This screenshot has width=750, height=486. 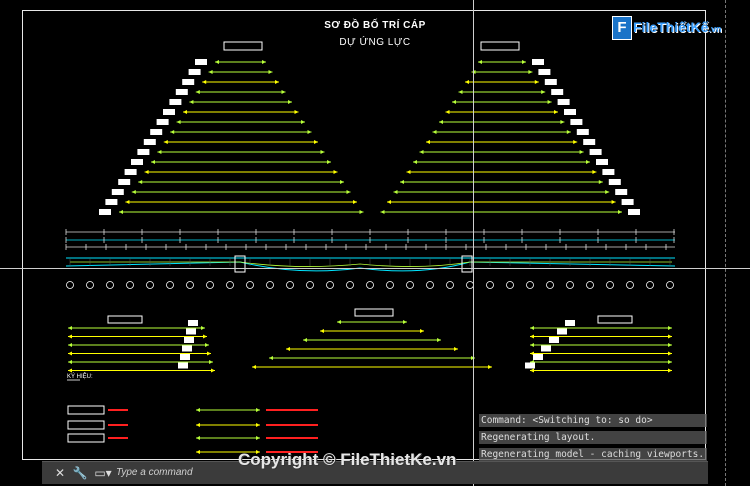 What do you see at coordinates (677, 27) in the screenshot?
I see `logo-text: FileThiếtKế.vn` at bounding box center [677, 27].